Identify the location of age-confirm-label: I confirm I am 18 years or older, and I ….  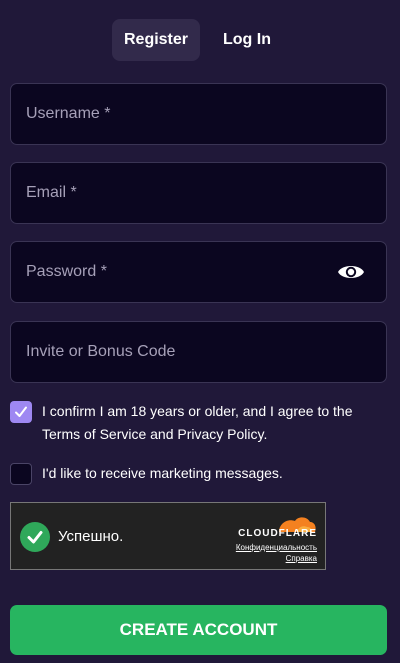
(197, 422).